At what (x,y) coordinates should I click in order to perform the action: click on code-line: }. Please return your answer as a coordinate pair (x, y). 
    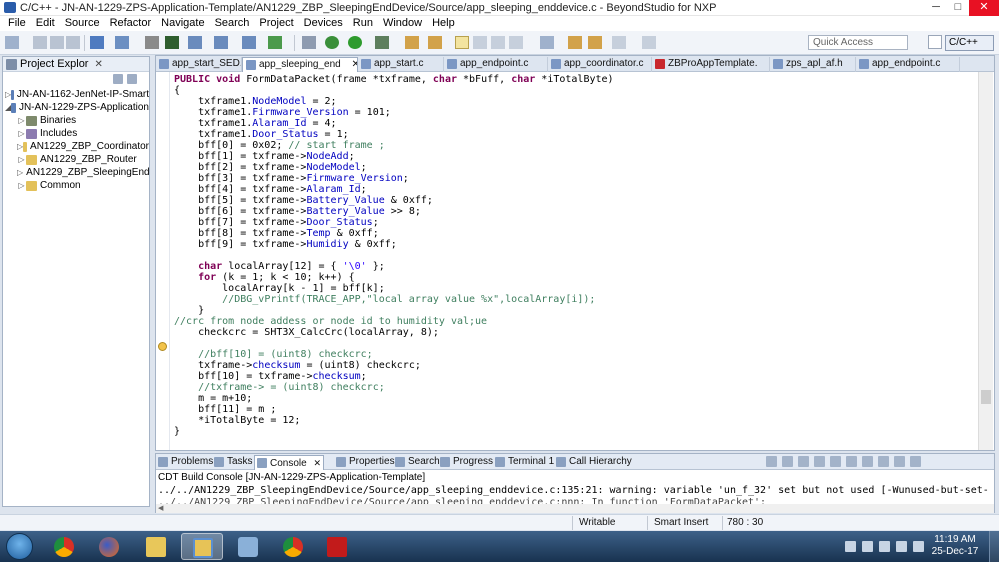
    Looking at the image, I should click on (189, 310).